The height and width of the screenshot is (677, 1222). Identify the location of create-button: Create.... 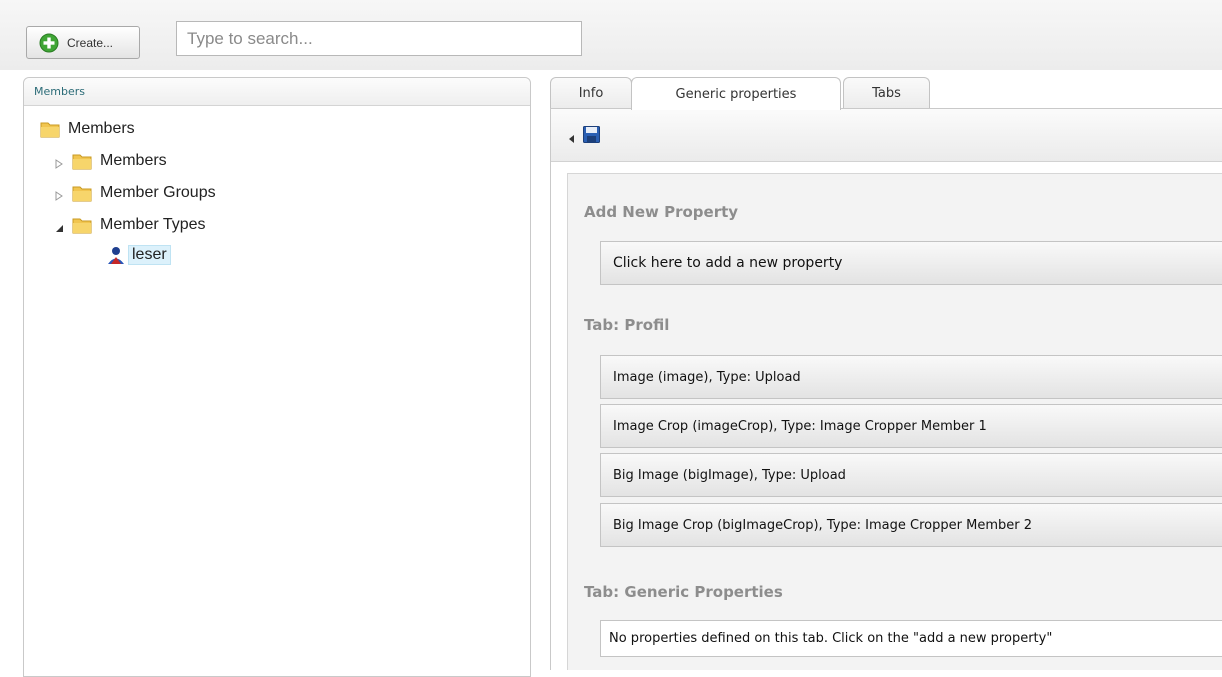
(83, 42).